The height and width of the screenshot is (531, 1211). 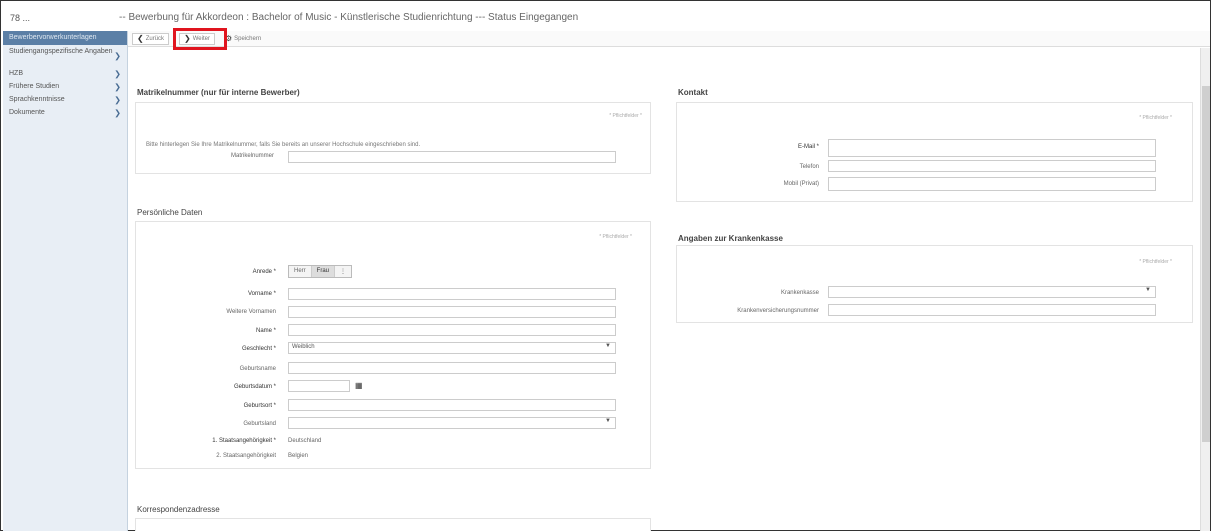 What do you see at coordinates (16, 73) in the screenshot?
I see `sidebar-item-label: HZB` at bounding box center [16, 73].